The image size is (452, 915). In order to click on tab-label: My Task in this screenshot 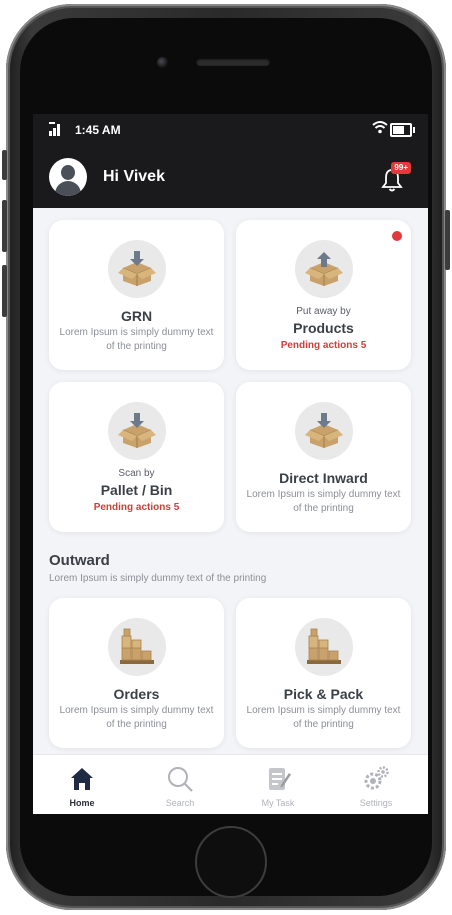, I will do `click(278, 803)`.